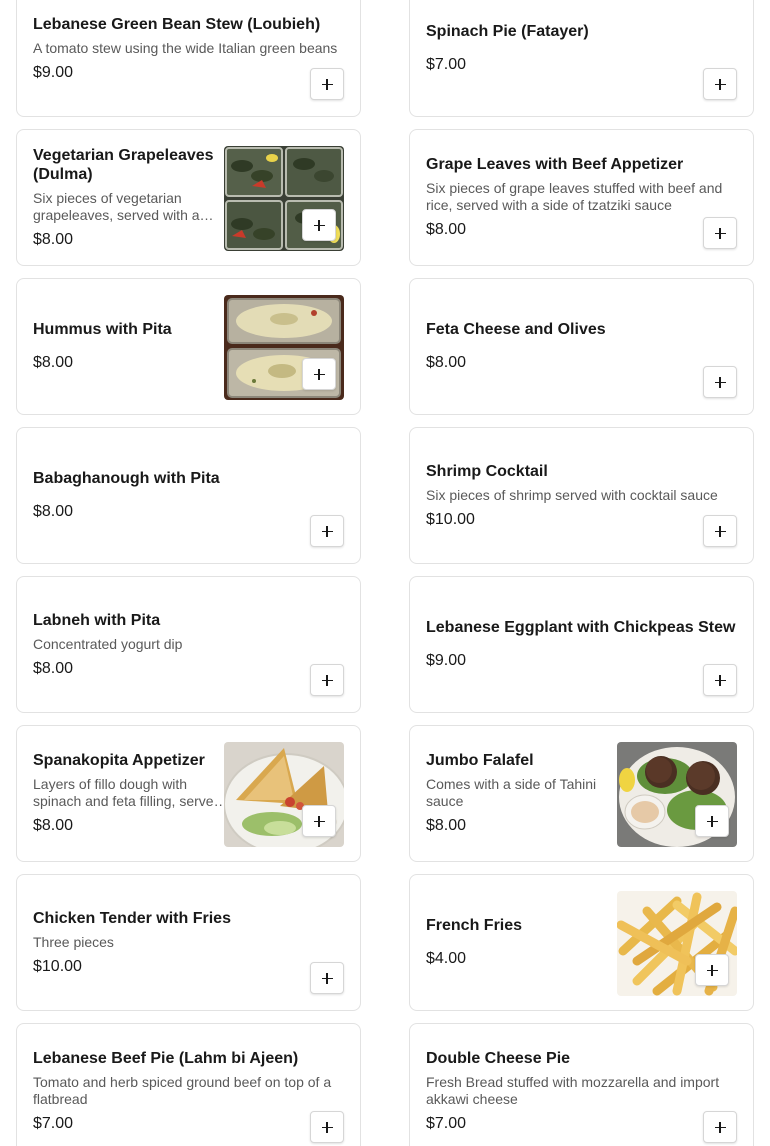  What do you see at coordinates (102, 329) in the screenshot?
I see `item-name: Hummus with Pita` at bounding box center [102, 329].